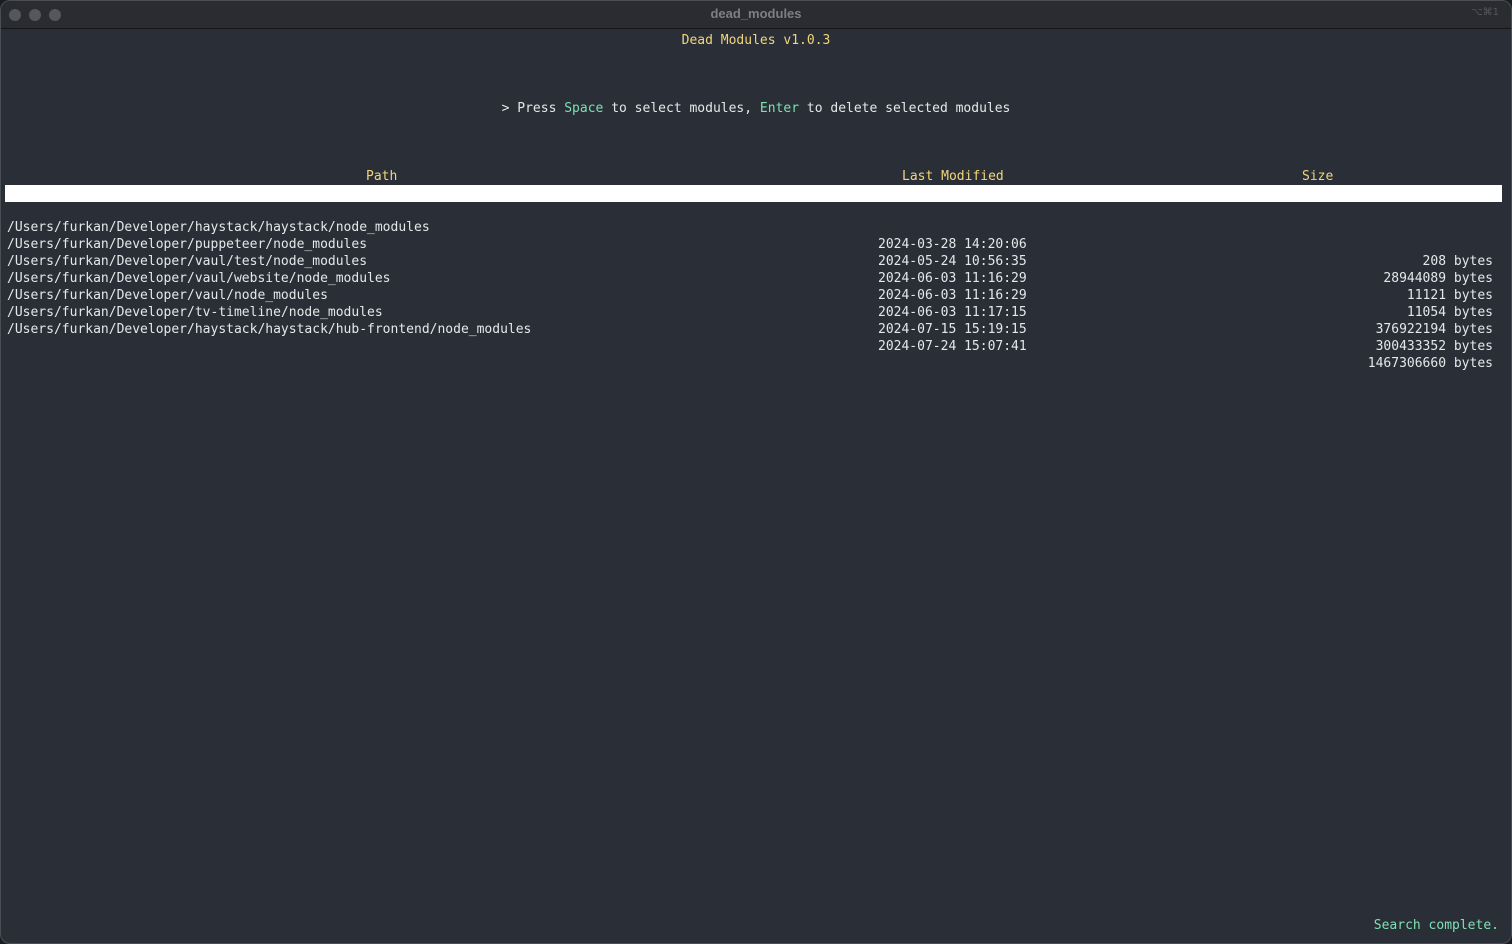 The width and height of the screenshot is (1512, 944). Describe the element at coordinates (952, 346) in the screenshot. I see `row-modified: 2024-07-24 15:07:41` at that location.